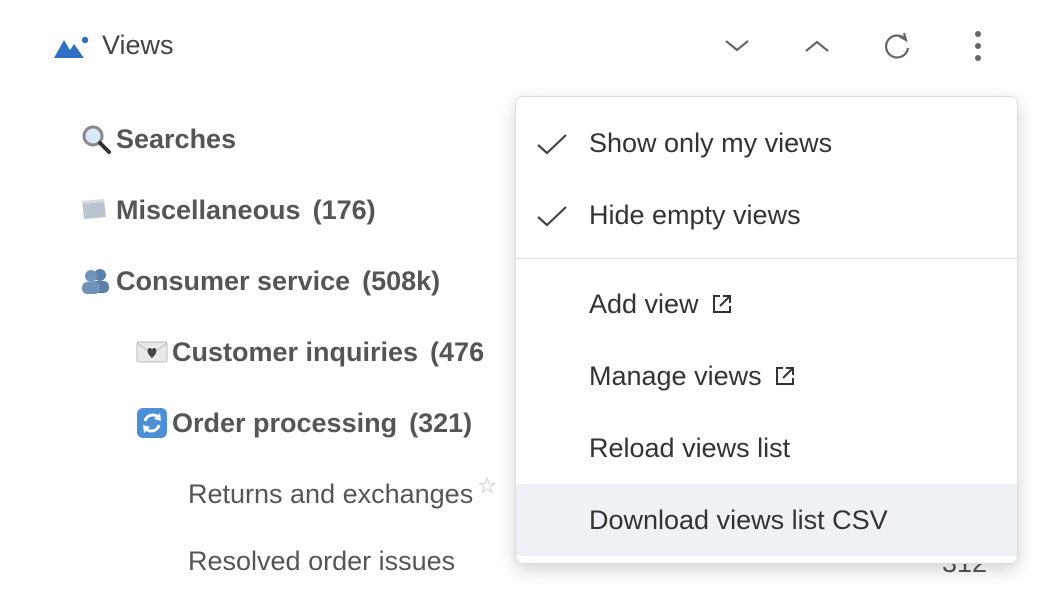  I want to click on tree-item-label: Miscellaneous, so click(208, 209).